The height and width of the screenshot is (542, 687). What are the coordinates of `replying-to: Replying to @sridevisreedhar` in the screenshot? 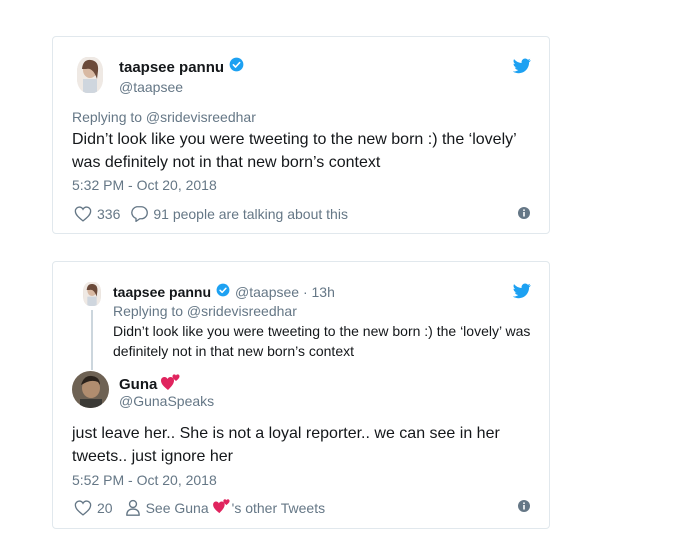 It's located at (164, 117).